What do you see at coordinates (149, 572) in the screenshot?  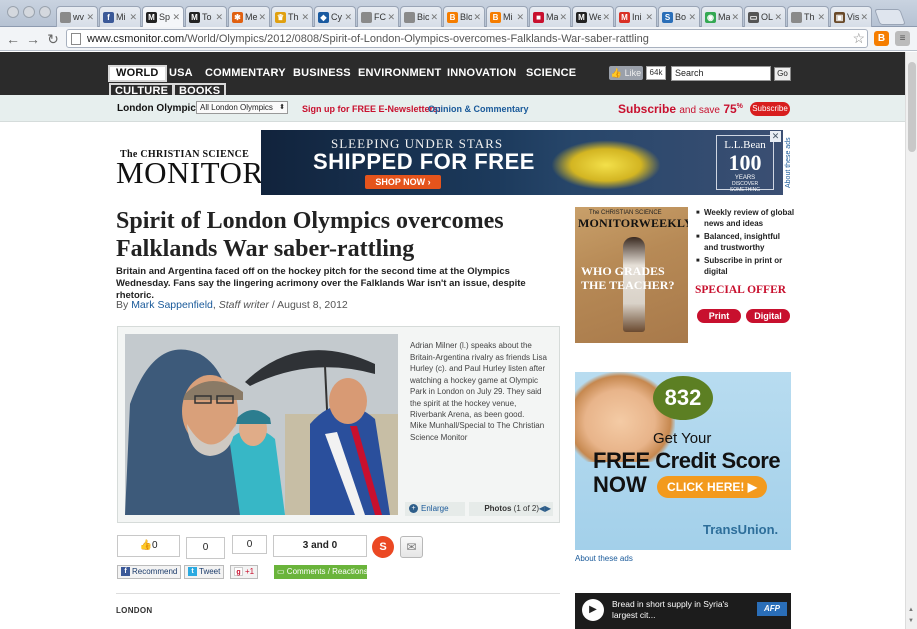 I see `facebook-recommend-button: f Recommend` at bounding box center [149, 572].